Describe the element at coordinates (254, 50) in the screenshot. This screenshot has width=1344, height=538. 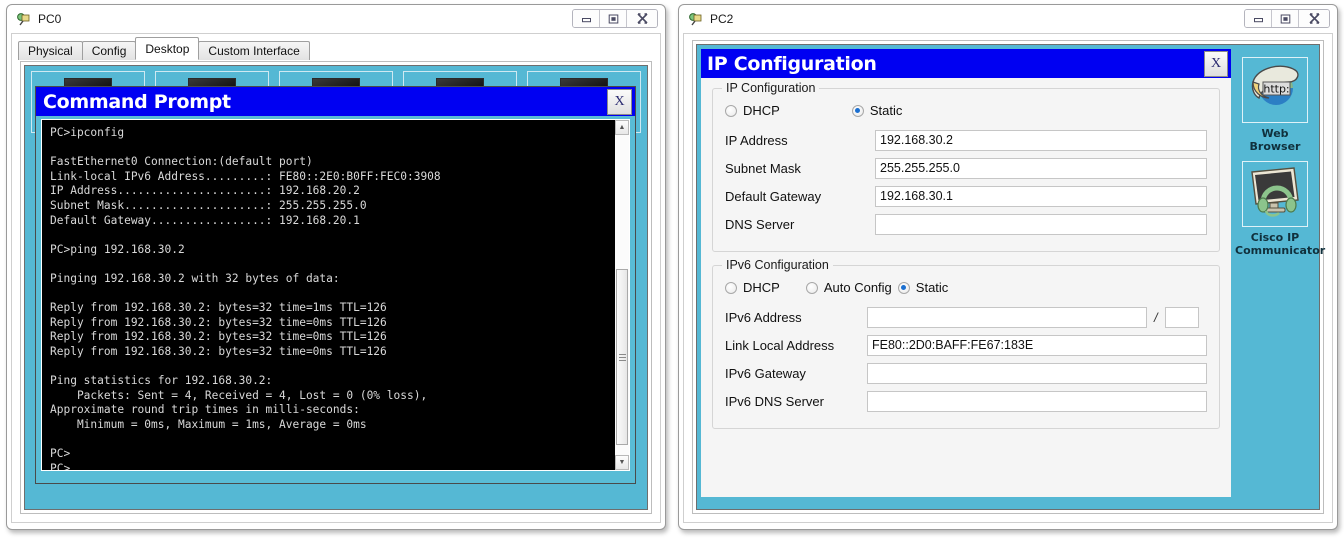
I see `tab-custom-interface: Custom Interface` at that location.